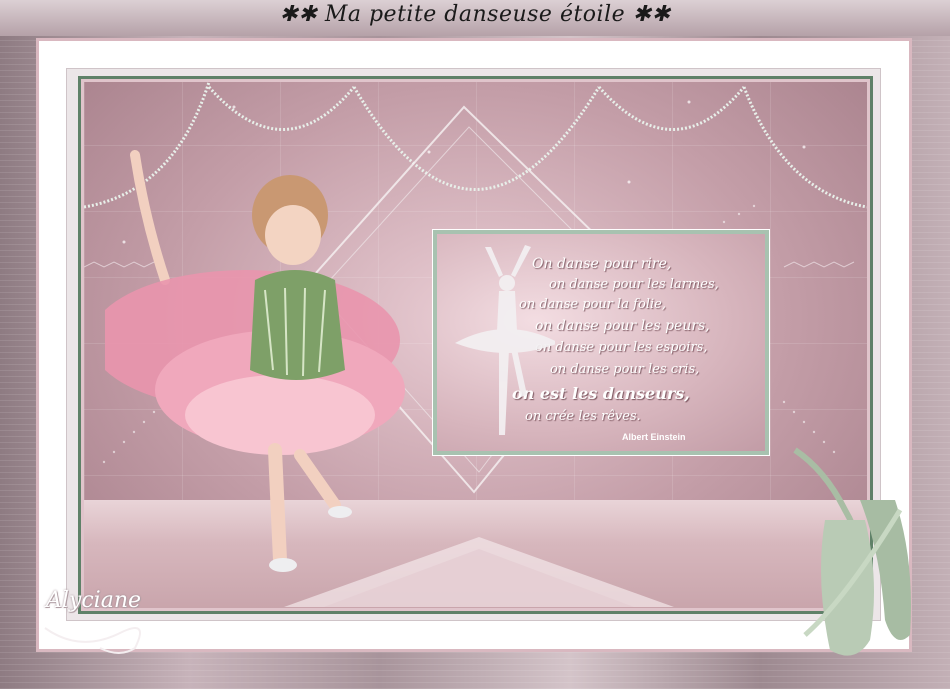  What do you see at coordinates (505, 340) in the screenshot?
I see `ballerina-silhouette-icon` at bounding box center [505, 340].